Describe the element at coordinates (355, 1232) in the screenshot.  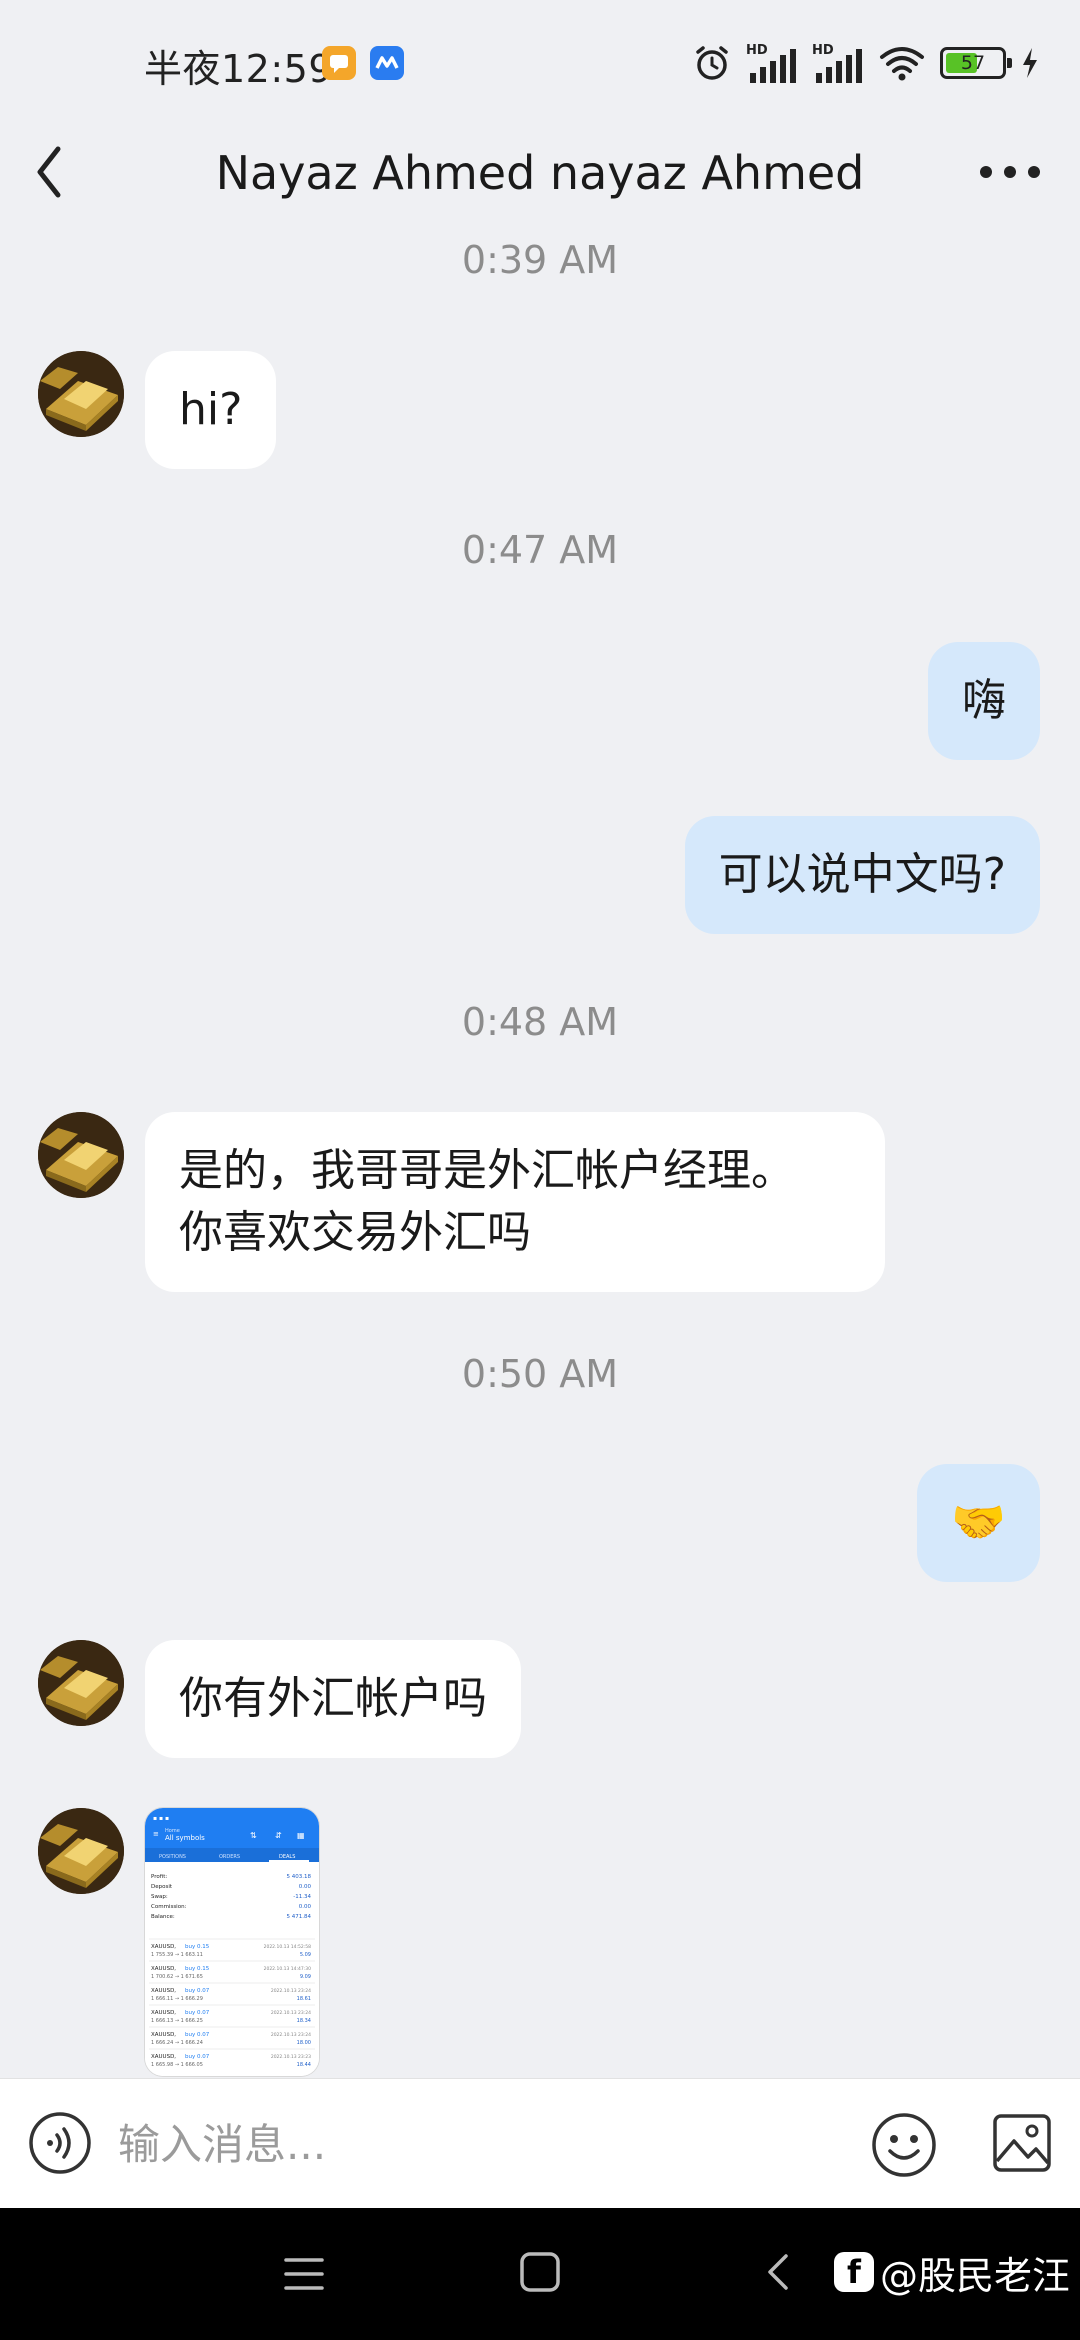
I see `message-line: 你喜欢交易外汇吗` at that location.